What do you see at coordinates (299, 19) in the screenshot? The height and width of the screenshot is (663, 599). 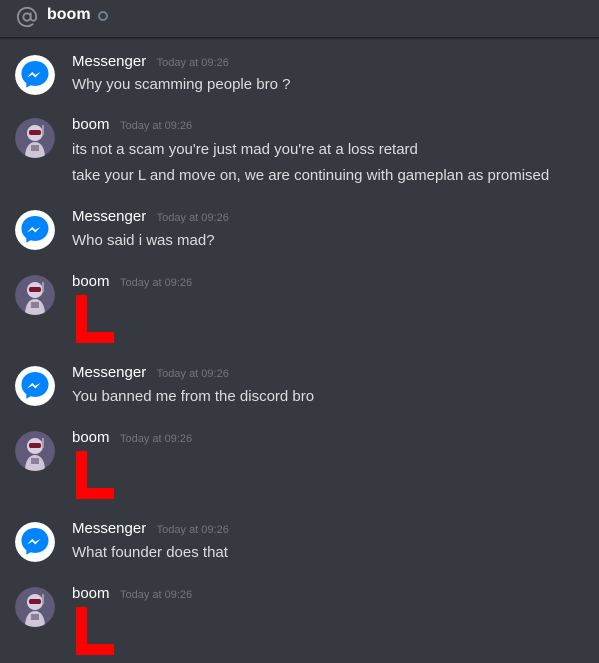 I see `dm-header: boom` at bounding box center [299, 19].